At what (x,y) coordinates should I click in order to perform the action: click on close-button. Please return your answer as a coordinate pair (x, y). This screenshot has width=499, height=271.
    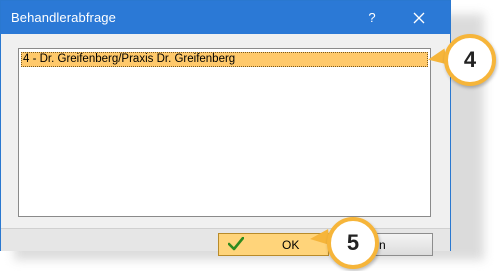
    Looking at the image, I should click on (419, 17).